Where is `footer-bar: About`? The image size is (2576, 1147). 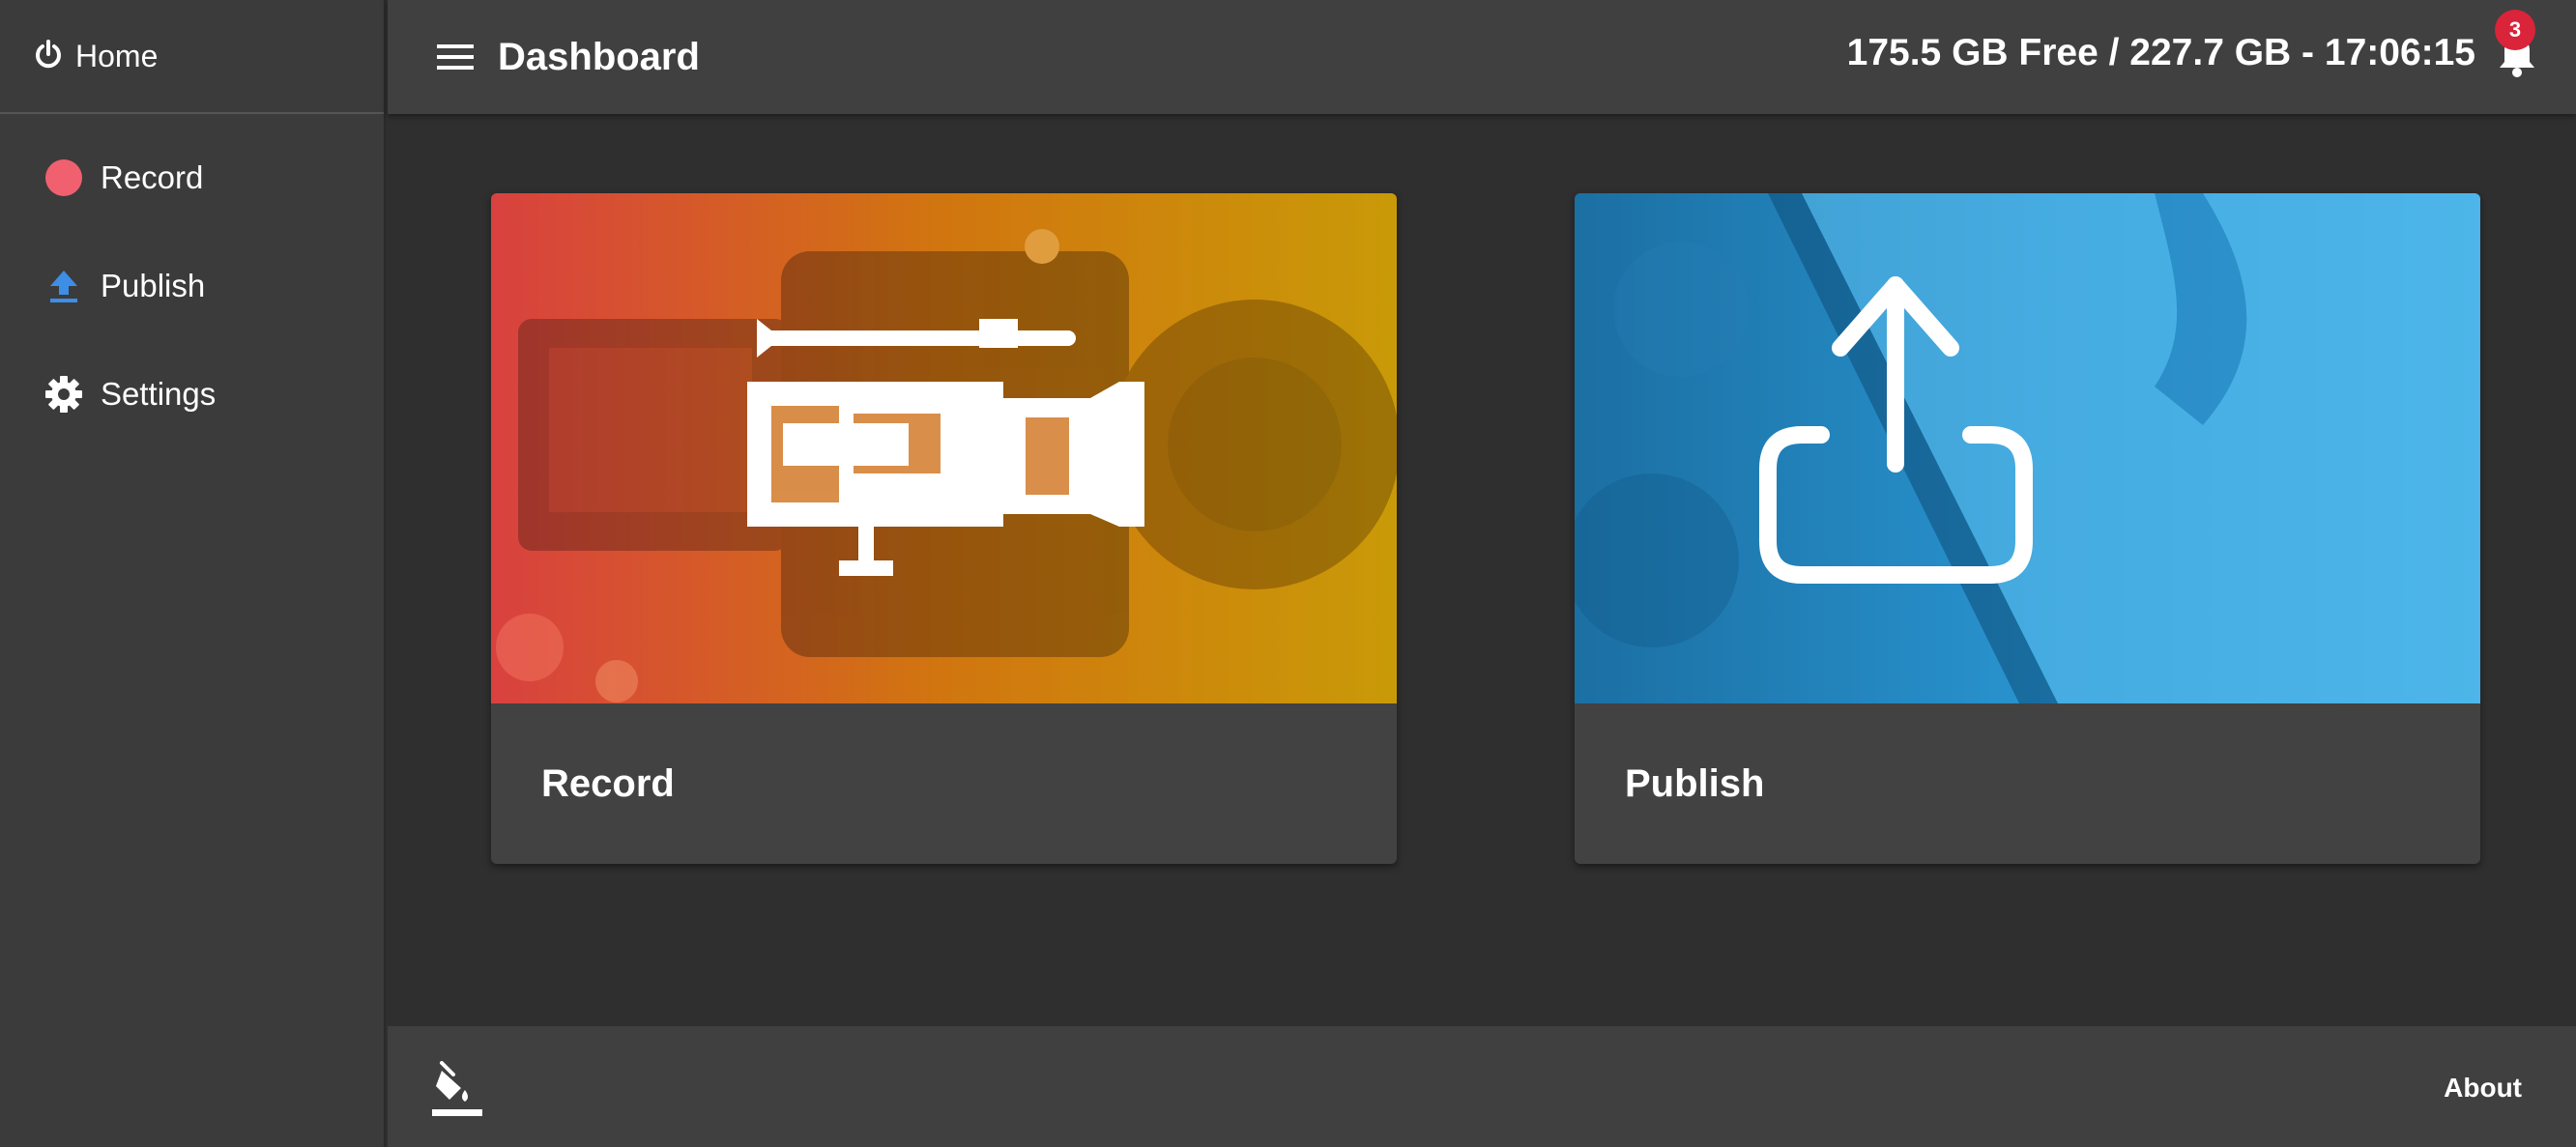 footer-bar: About is located at coordinates (1482, 1086).